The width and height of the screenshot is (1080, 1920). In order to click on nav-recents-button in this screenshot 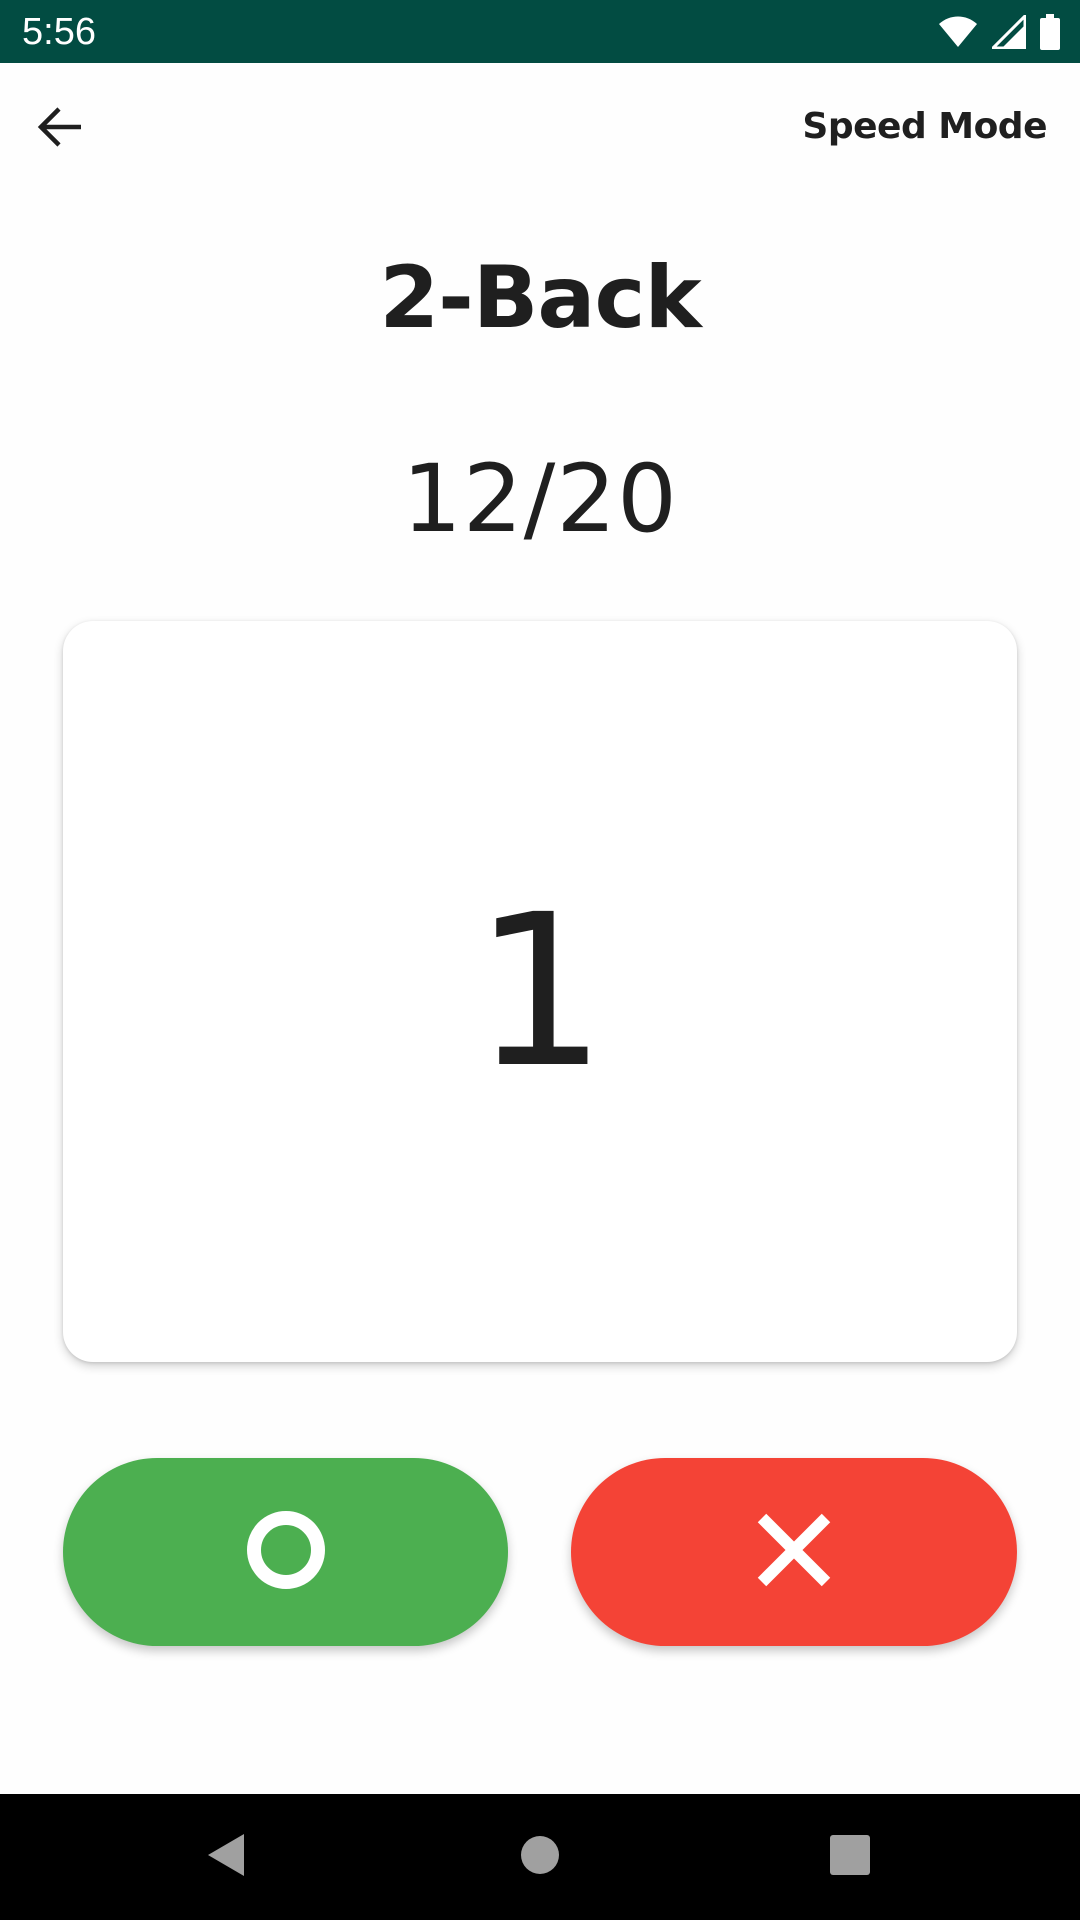, I will do `click(850, 1857)`.